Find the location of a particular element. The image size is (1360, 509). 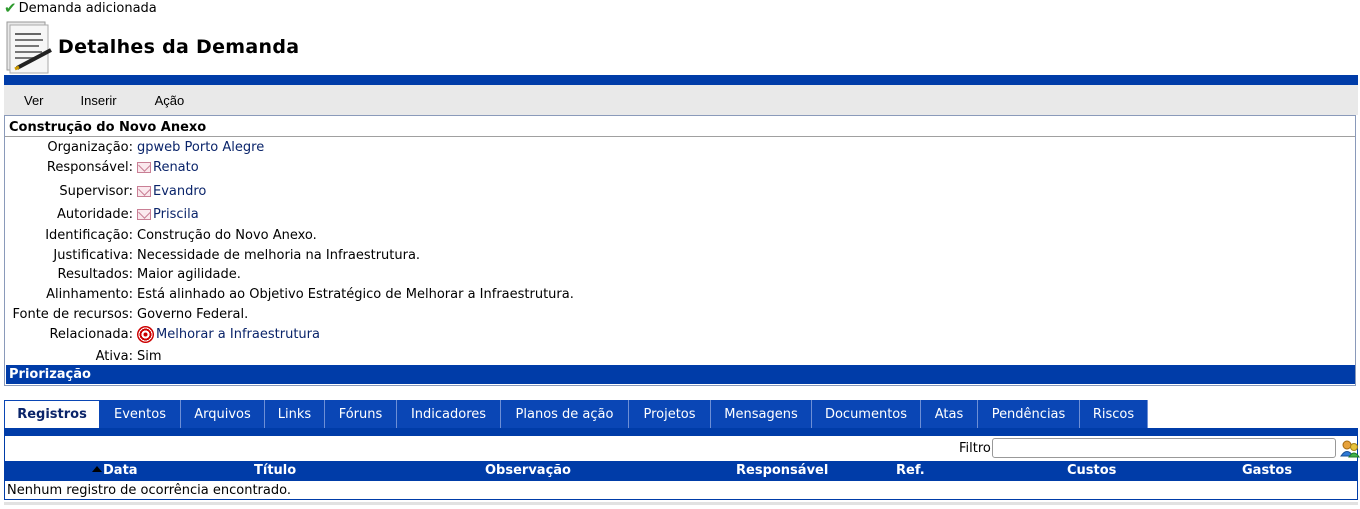

target-icon is located at coordinates (145, 334).